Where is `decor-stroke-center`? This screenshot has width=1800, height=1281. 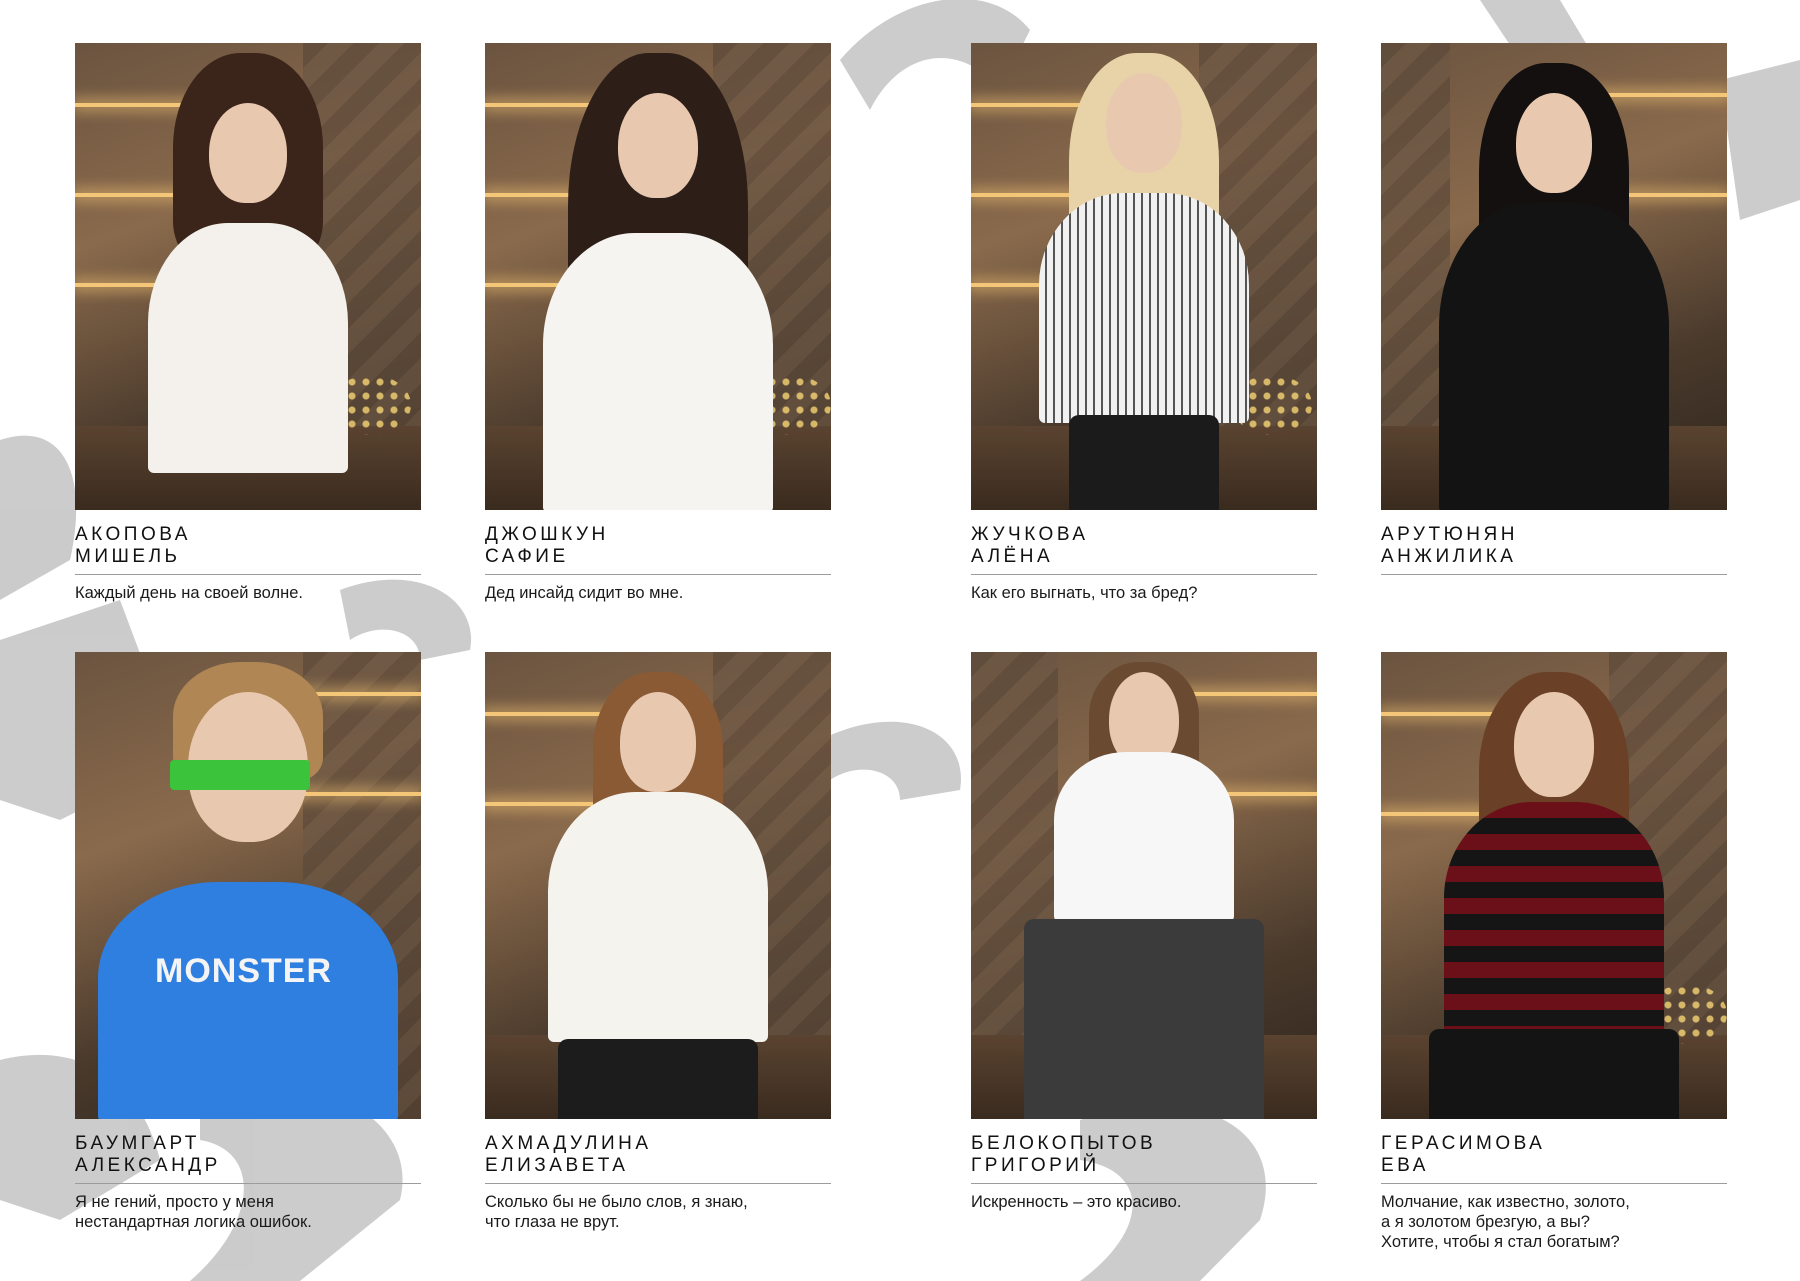 decor-stroke-center is located at coordinates (890, 760).